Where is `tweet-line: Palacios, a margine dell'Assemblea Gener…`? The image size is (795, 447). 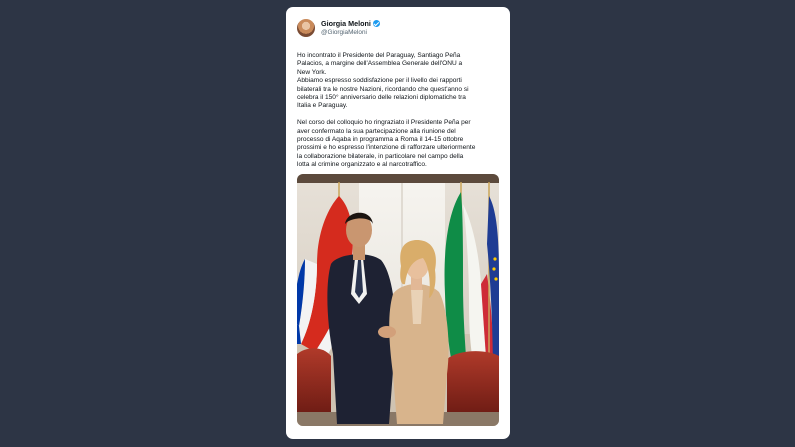 tweet-line: Palacios, a margine dell'Assemblea Gener… is located at coordinates (380, 64).